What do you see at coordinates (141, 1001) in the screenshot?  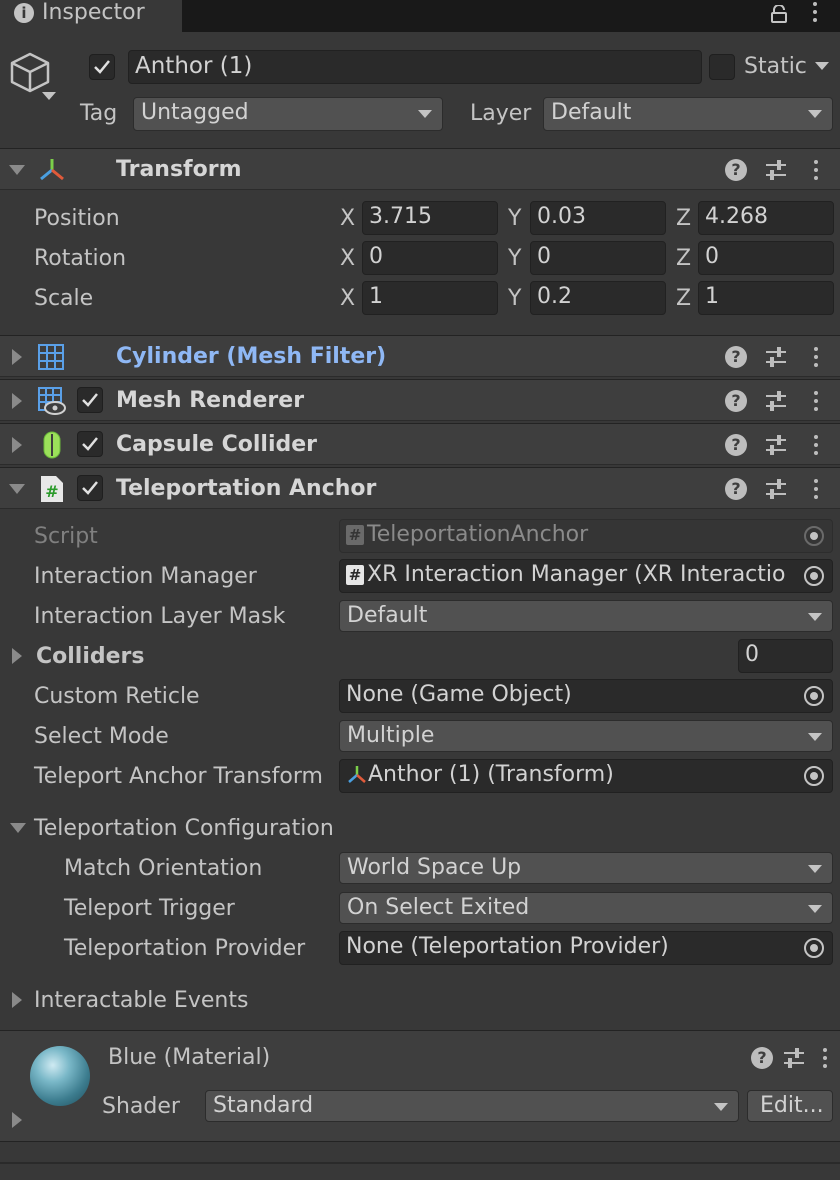 I see `interactable-events-label: Interactable Events` at bounding box center [141, 1001].